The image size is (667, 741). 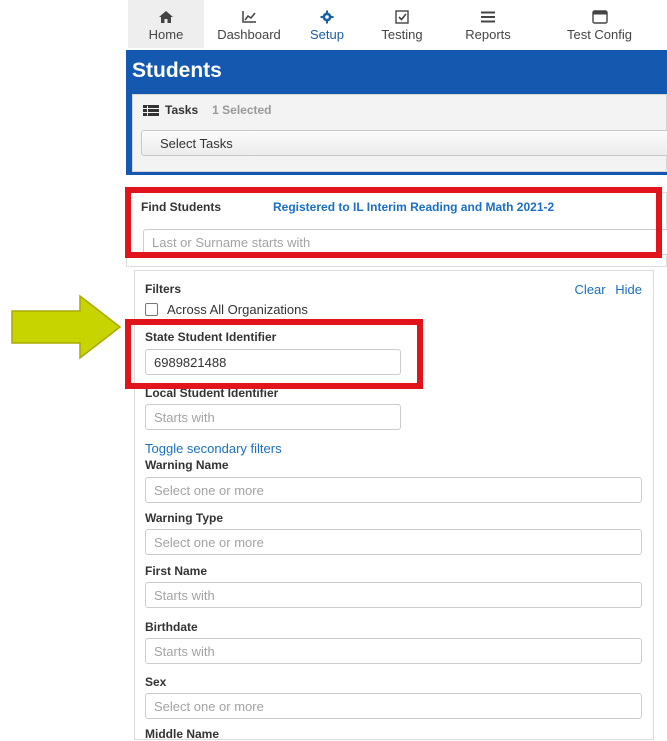 What do you see at coordinates (488, 34) in the screenshot?
I see `nav-label: Reports` at bounding box center [488, 34].